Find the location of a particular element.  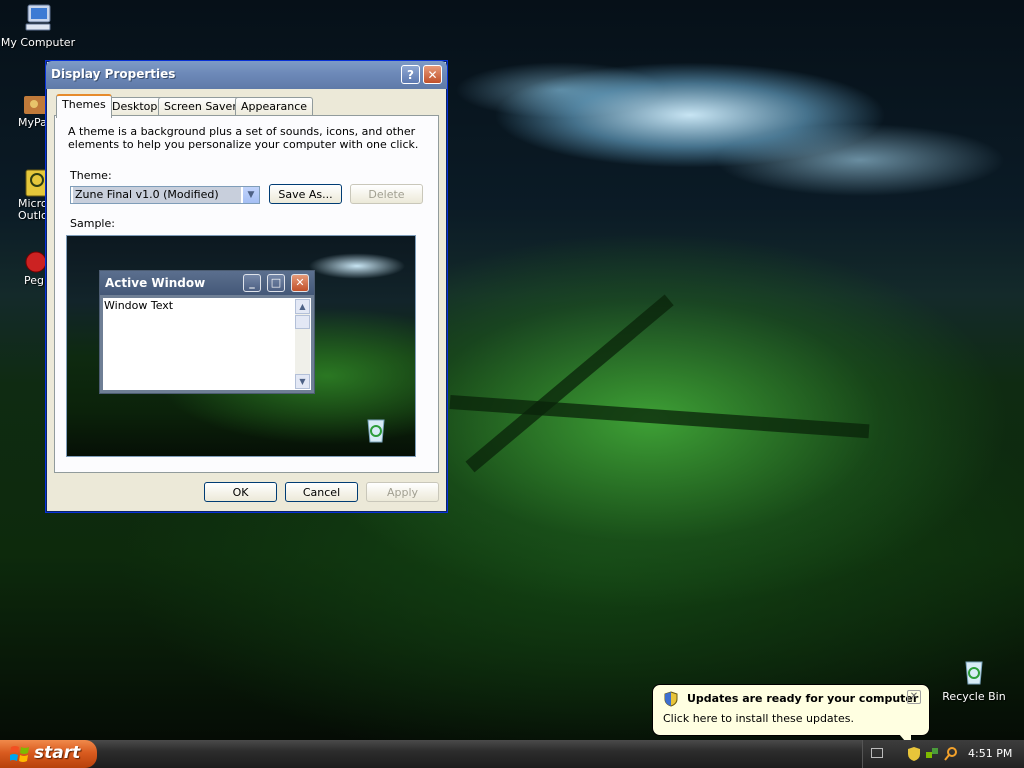

balloon-message: Click here to install these updates. is located at coordinates (758, 718).